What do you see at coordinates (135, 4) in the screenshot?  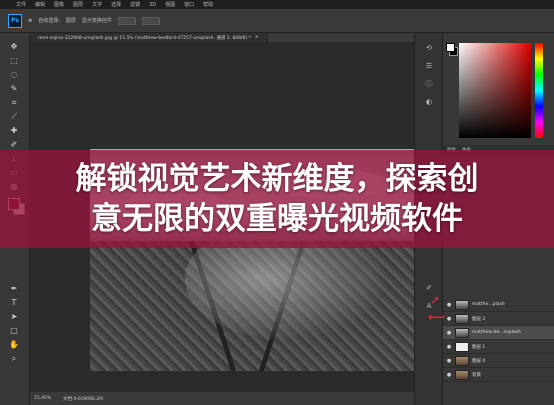 I see `menu-filter: 滤镜` at bounding box center [135, 4].